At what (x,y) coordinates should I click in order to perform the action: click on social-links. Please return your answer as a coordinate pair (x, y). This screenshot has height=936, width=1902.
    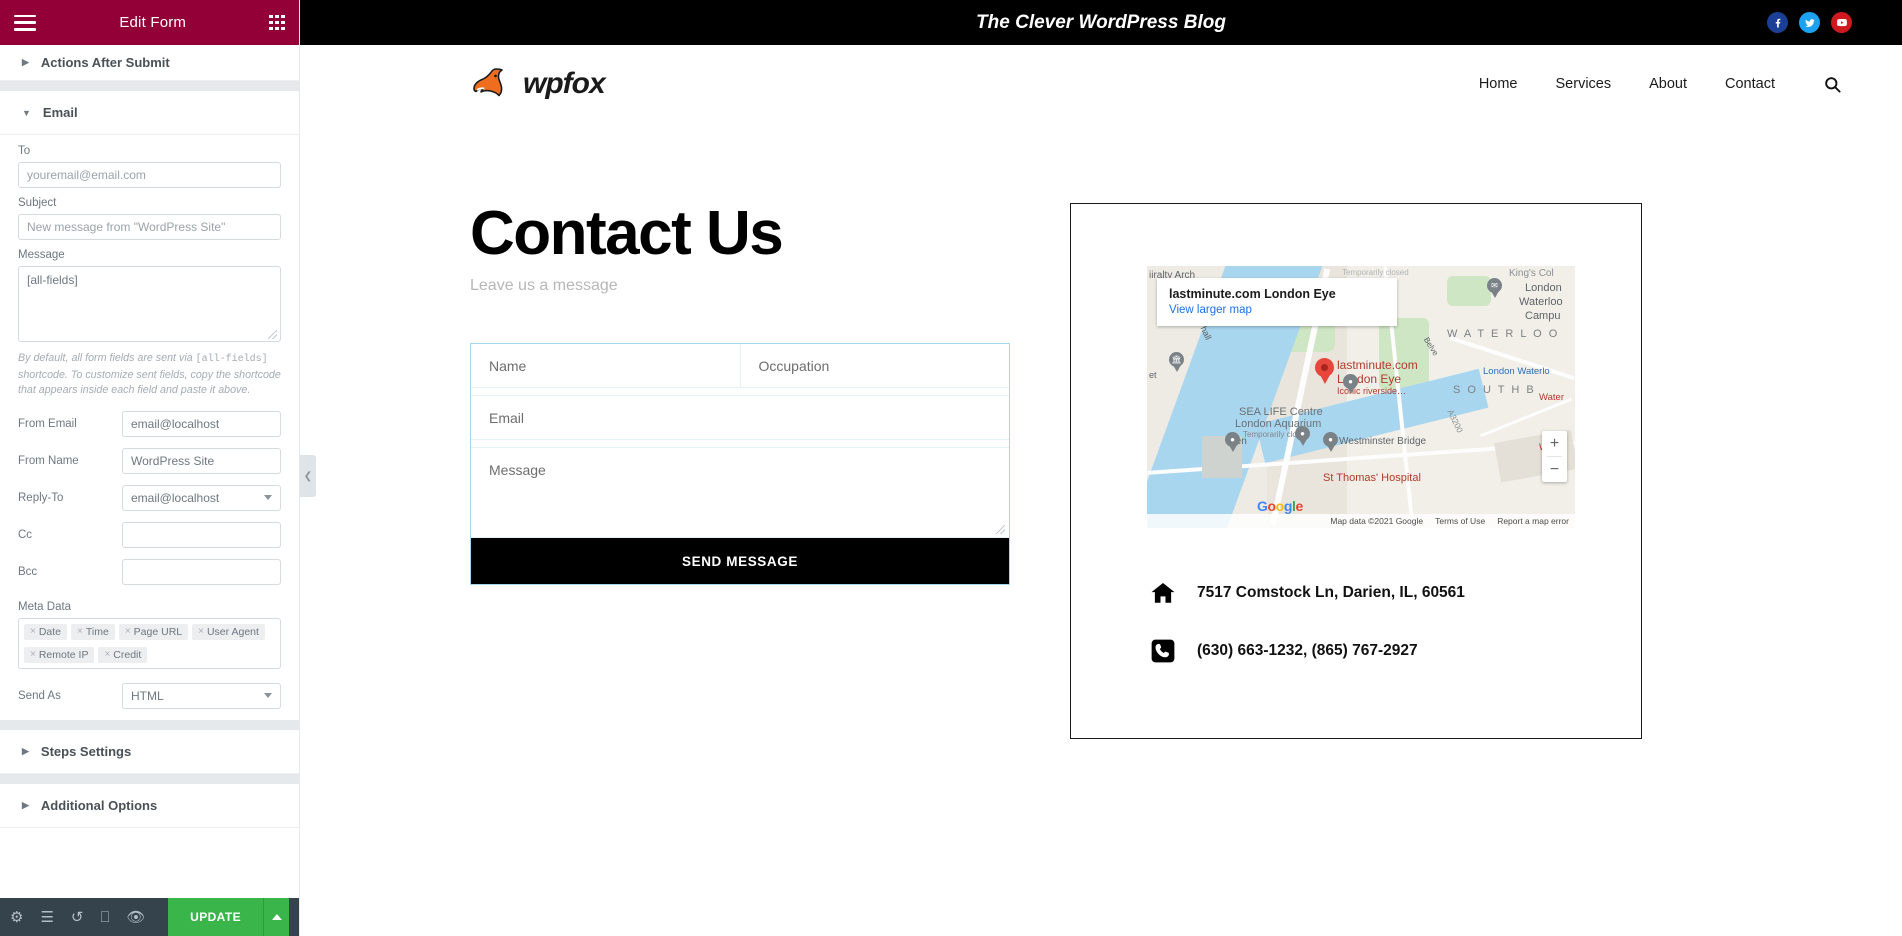
    Looking at the image, I should click on (1809, 22).